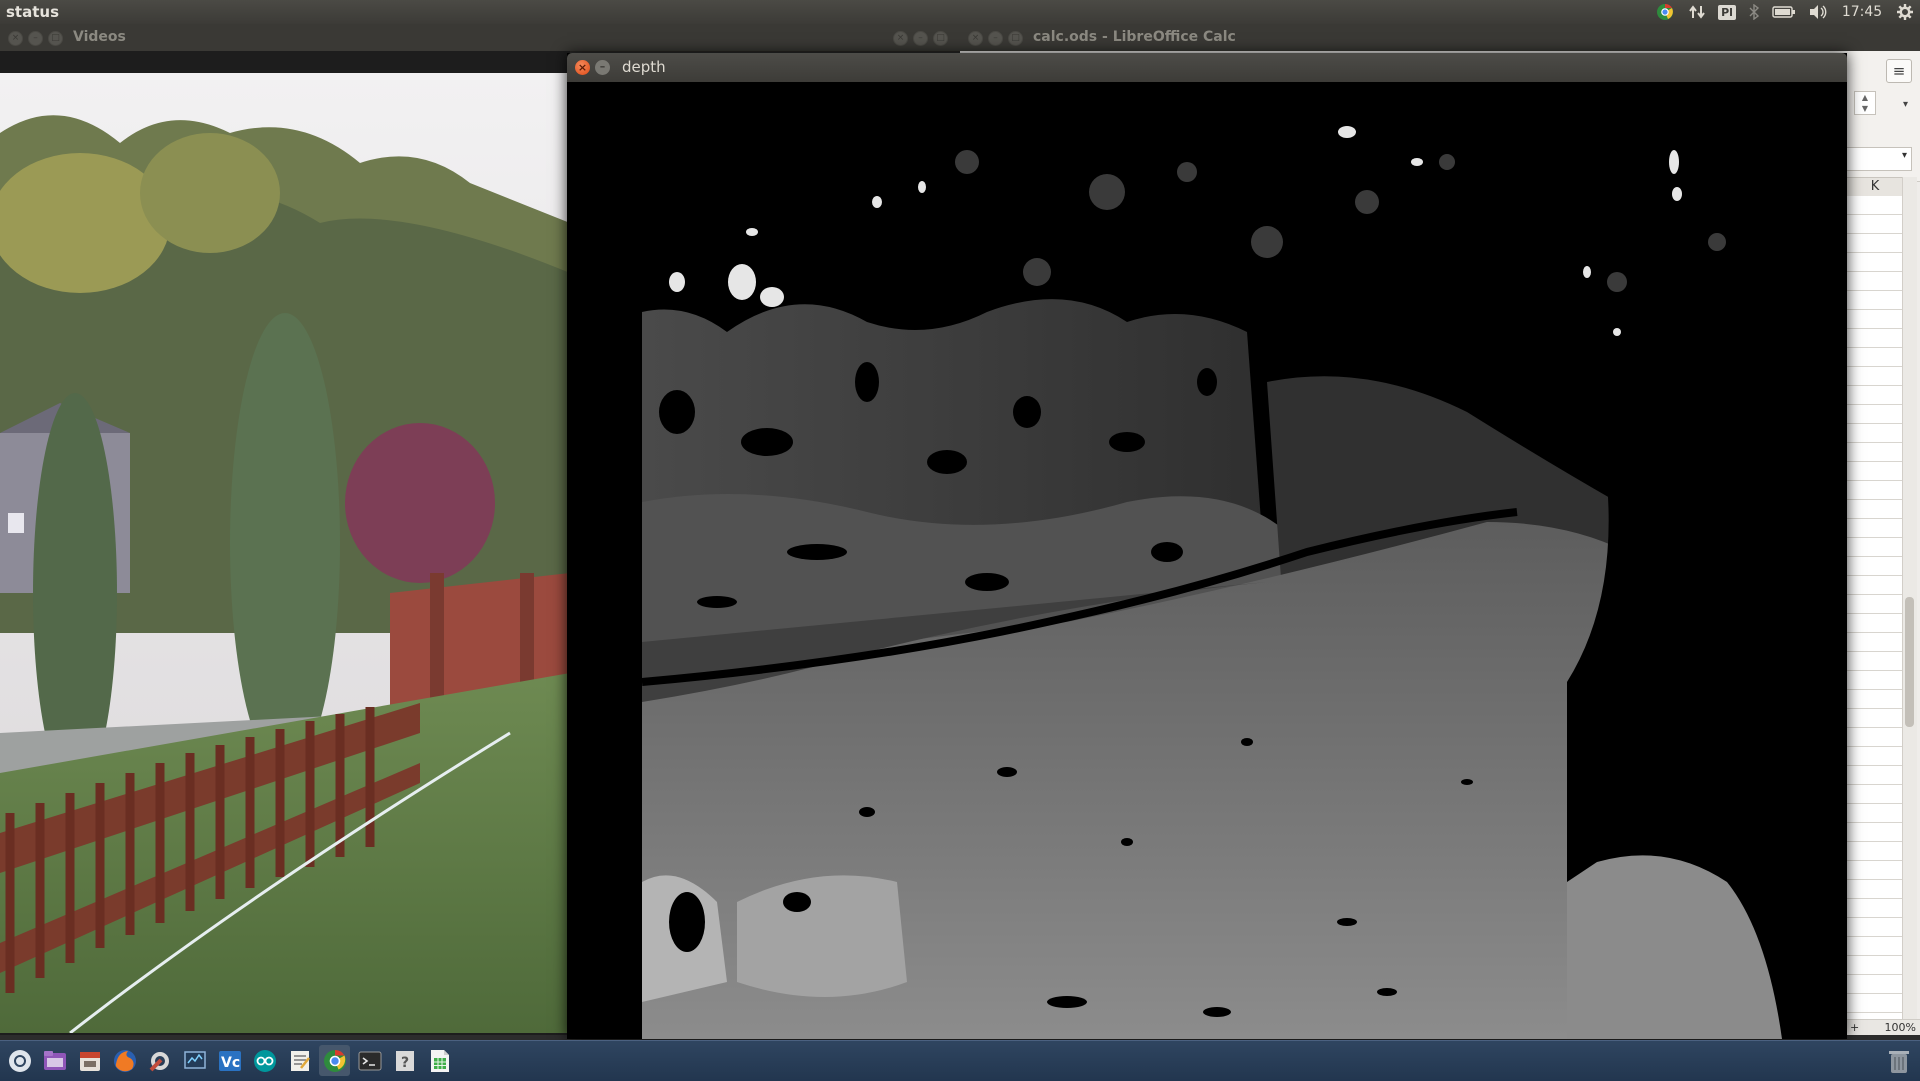  What do you see at coordinates (1865, 103) in the screenshot?
I see `calc-spinner: ▲ ▼` at bounding box center [1865, 103].